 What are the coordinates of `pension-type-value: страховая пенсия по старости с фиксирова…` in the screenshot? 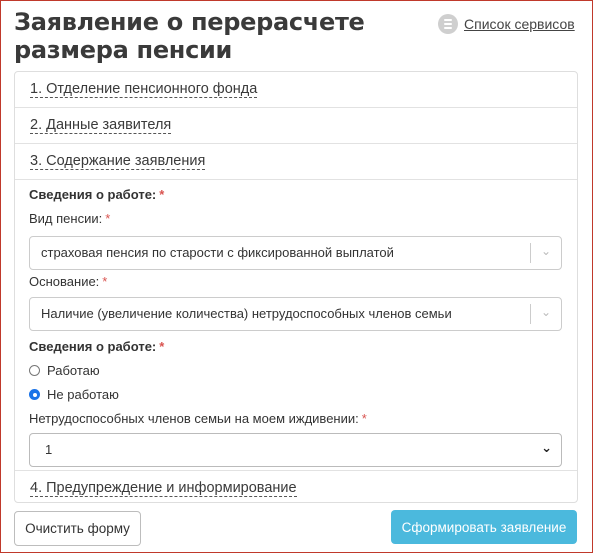 It's located at (217, 252).